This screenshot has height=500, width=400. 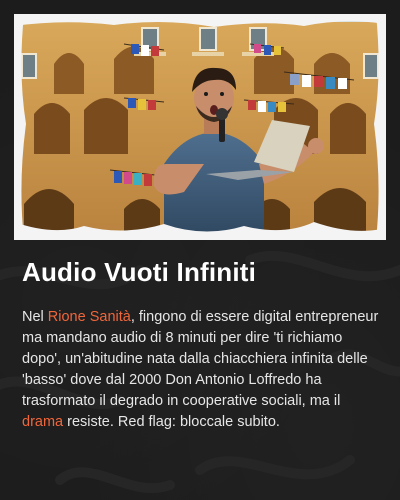 I want to click on drama-link: drama, so click(x=42, y=422).